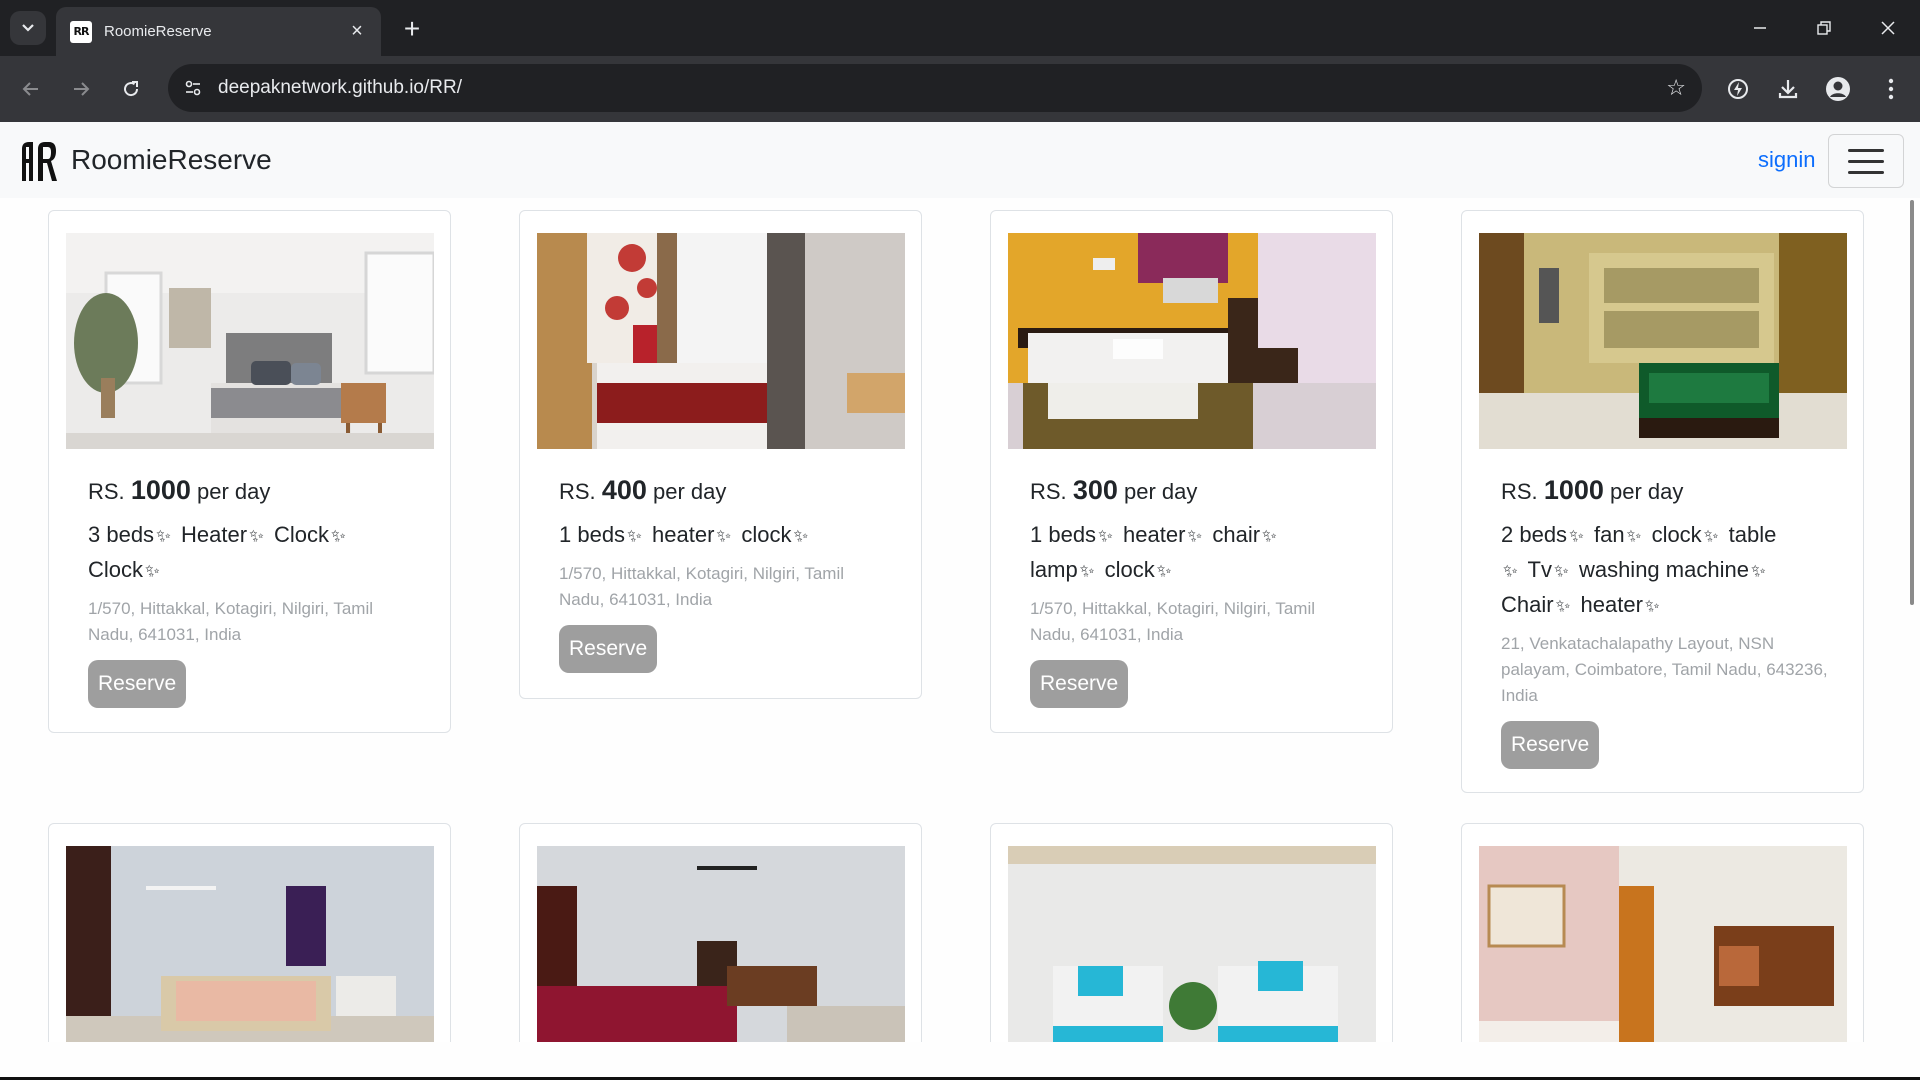 This screenshot has width=1920, height=1080. I want to click on forward-button, so click(81, 89).